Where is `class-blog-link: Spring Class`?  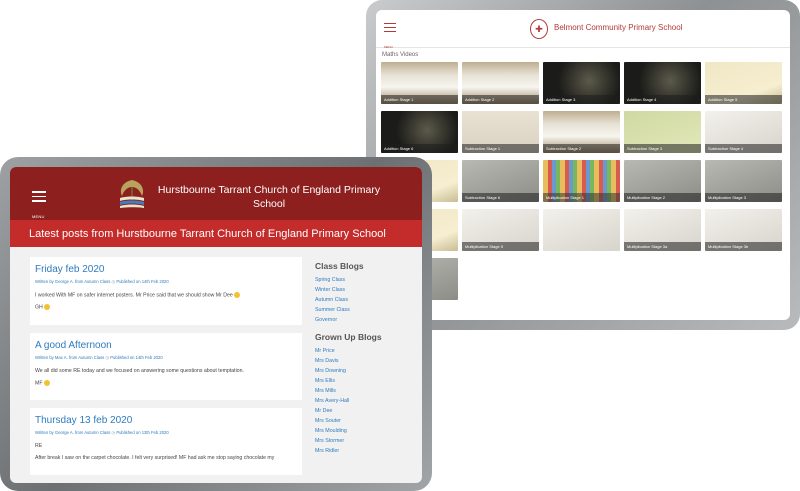
class-blog-link: Spring Class is located at coordinates (368, 282).